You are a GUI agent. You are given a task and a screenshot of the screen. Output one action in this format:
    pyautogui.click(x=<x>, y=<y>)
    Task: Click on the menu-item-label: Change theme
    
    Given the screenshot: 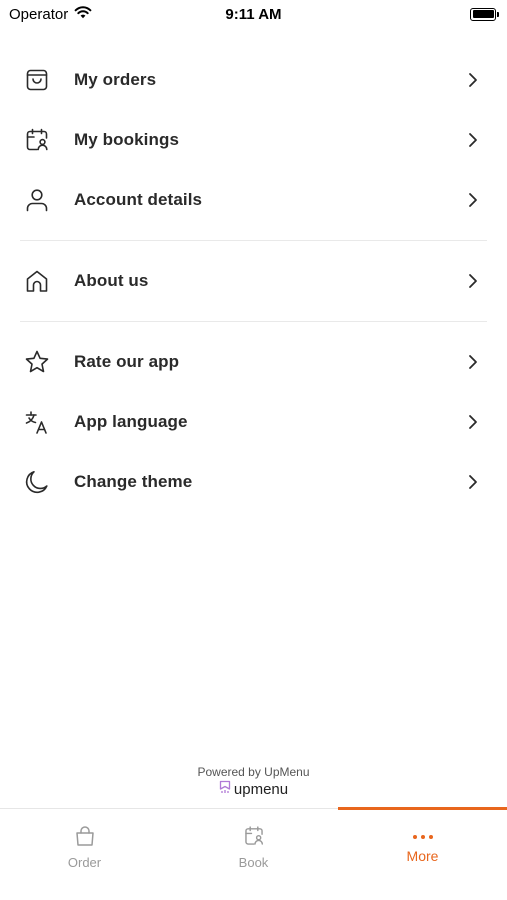 What is the action you would take?
    pyautogui.click(x=133, y=481)
    